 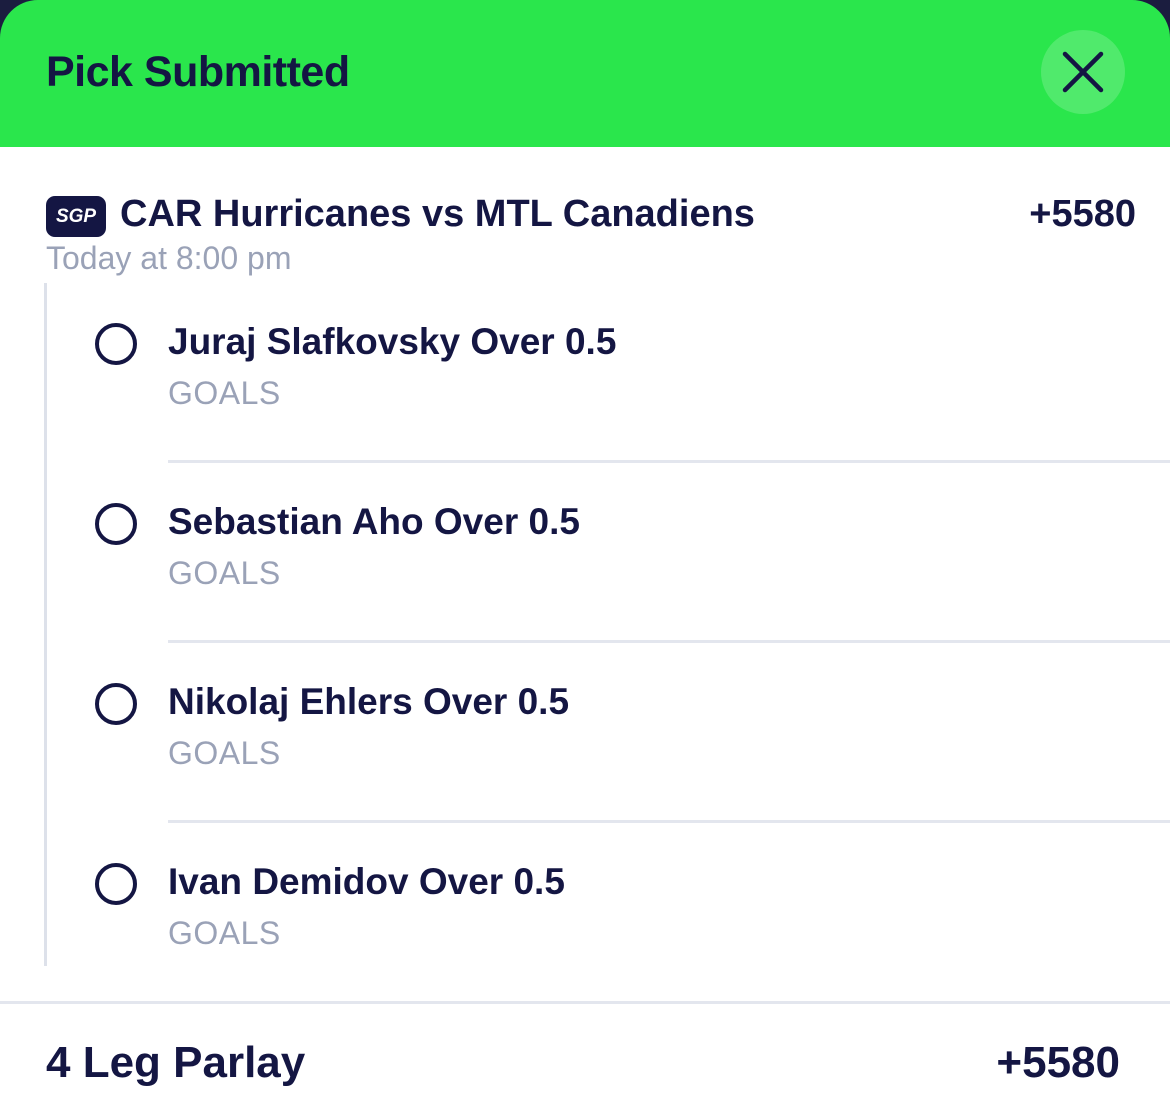 What do you see at coordinates (1058, 1062) in the screenshot?
I see `parlay-odds: +5580` at bounding box center [1058, 1062].